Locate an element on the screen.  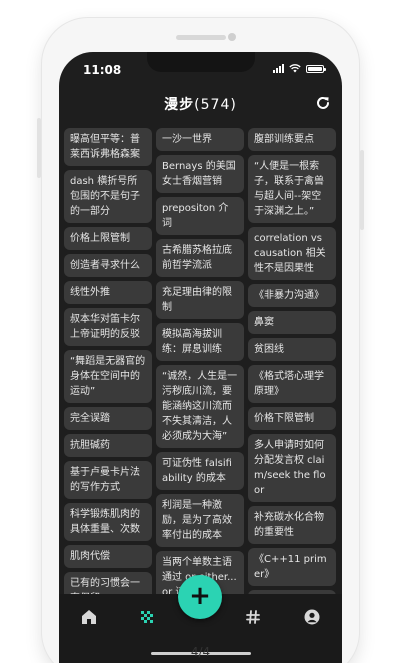
app-bar: 漫步(574) is located at coordinates (200, 106).